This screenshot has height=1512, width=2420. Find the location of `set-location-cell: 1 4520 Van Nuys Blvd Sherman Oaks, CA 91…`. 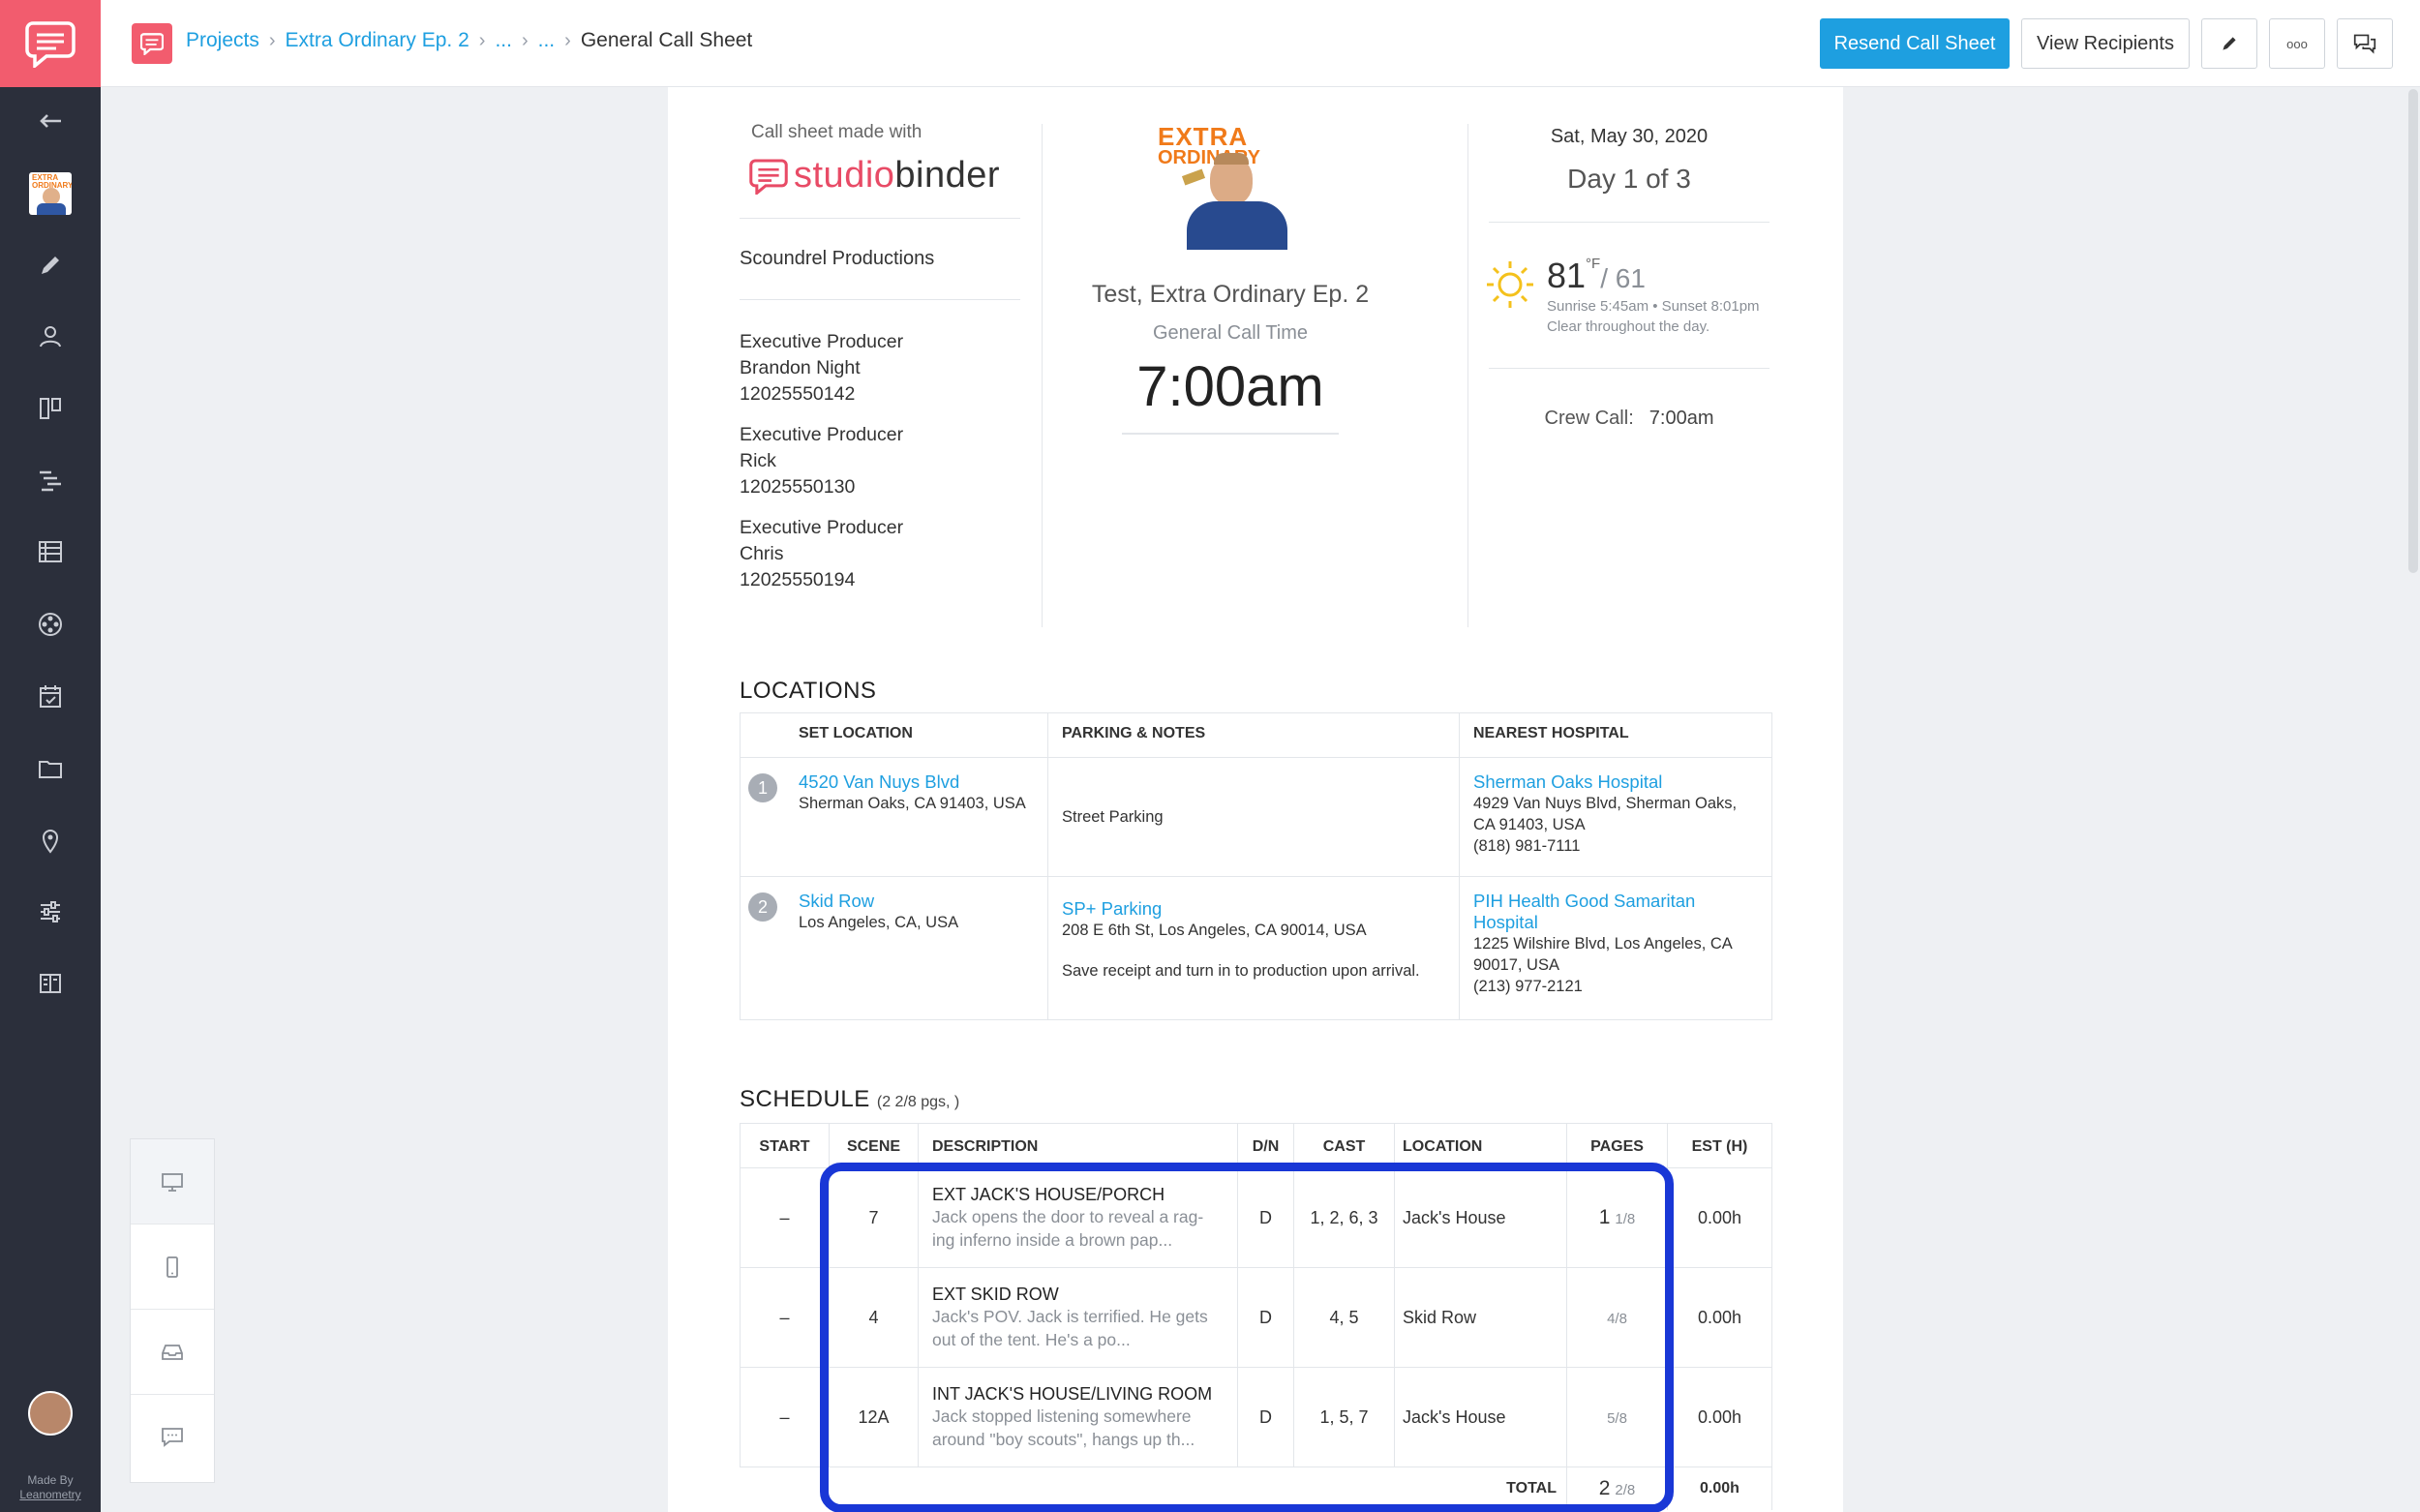

set-location-cell: 1 4520 Van Nuys Blvd Sherman Oaks, CA 91… is located at coordinates (894, 817).